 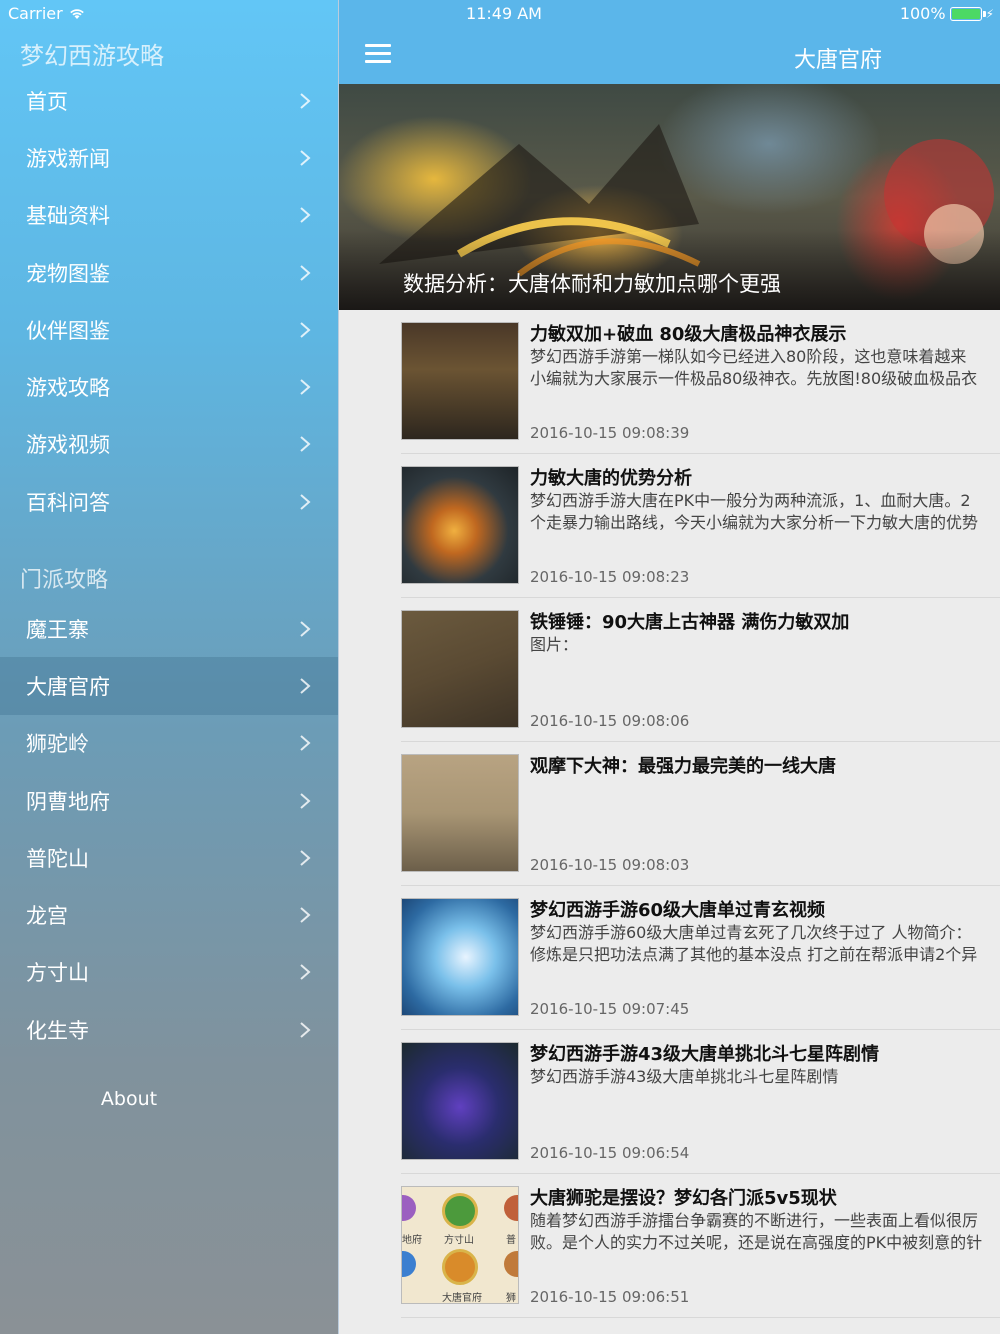 I want to click on sidebar-item-label: 化生寺, so click(x=57, y=1030).